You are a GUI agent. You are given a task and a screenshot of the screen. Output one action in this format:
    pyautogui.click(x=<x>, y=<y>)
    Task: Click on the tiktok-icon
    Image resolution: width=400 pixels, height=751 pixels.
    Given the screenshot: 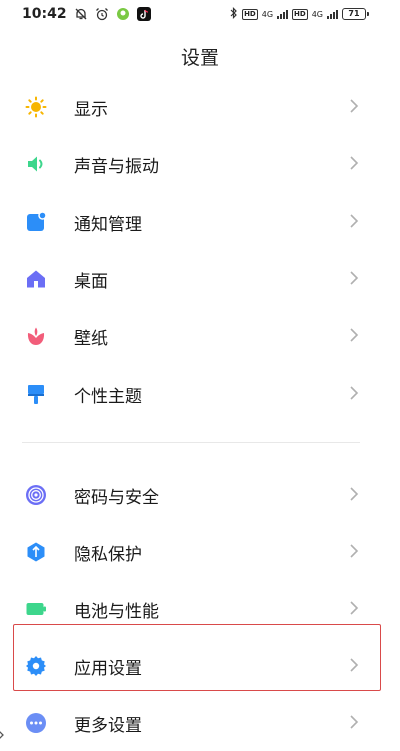 What is the action you would take?
    pyautogui.click(x=143, y=14)
    